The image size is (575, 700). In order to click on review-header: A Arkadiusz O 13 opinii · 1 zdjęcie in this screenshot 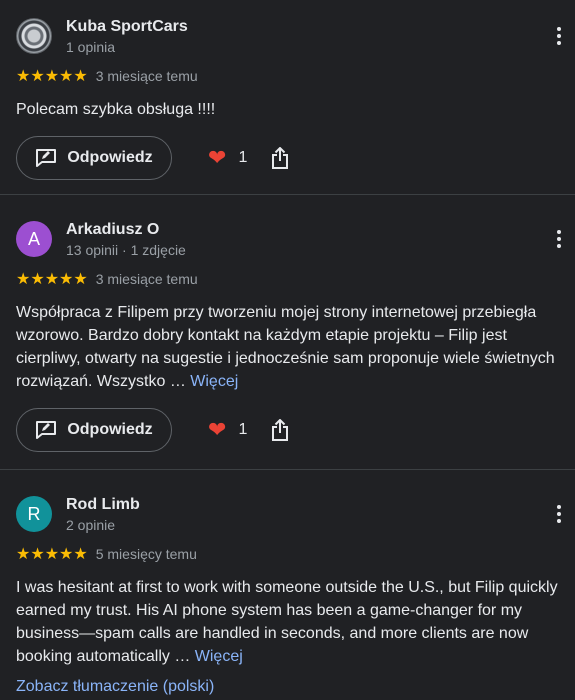, I will do `click(288, 239)`.